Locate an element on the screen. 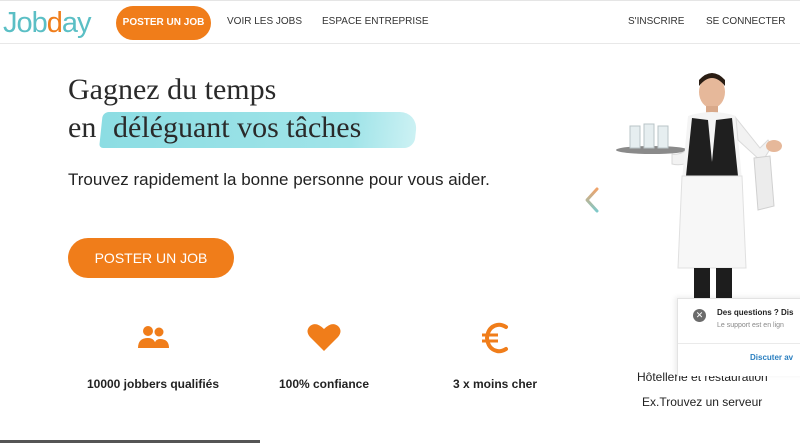  carousel-example: Ex.Trouvez un serveur is located at coordinates (702, 402).